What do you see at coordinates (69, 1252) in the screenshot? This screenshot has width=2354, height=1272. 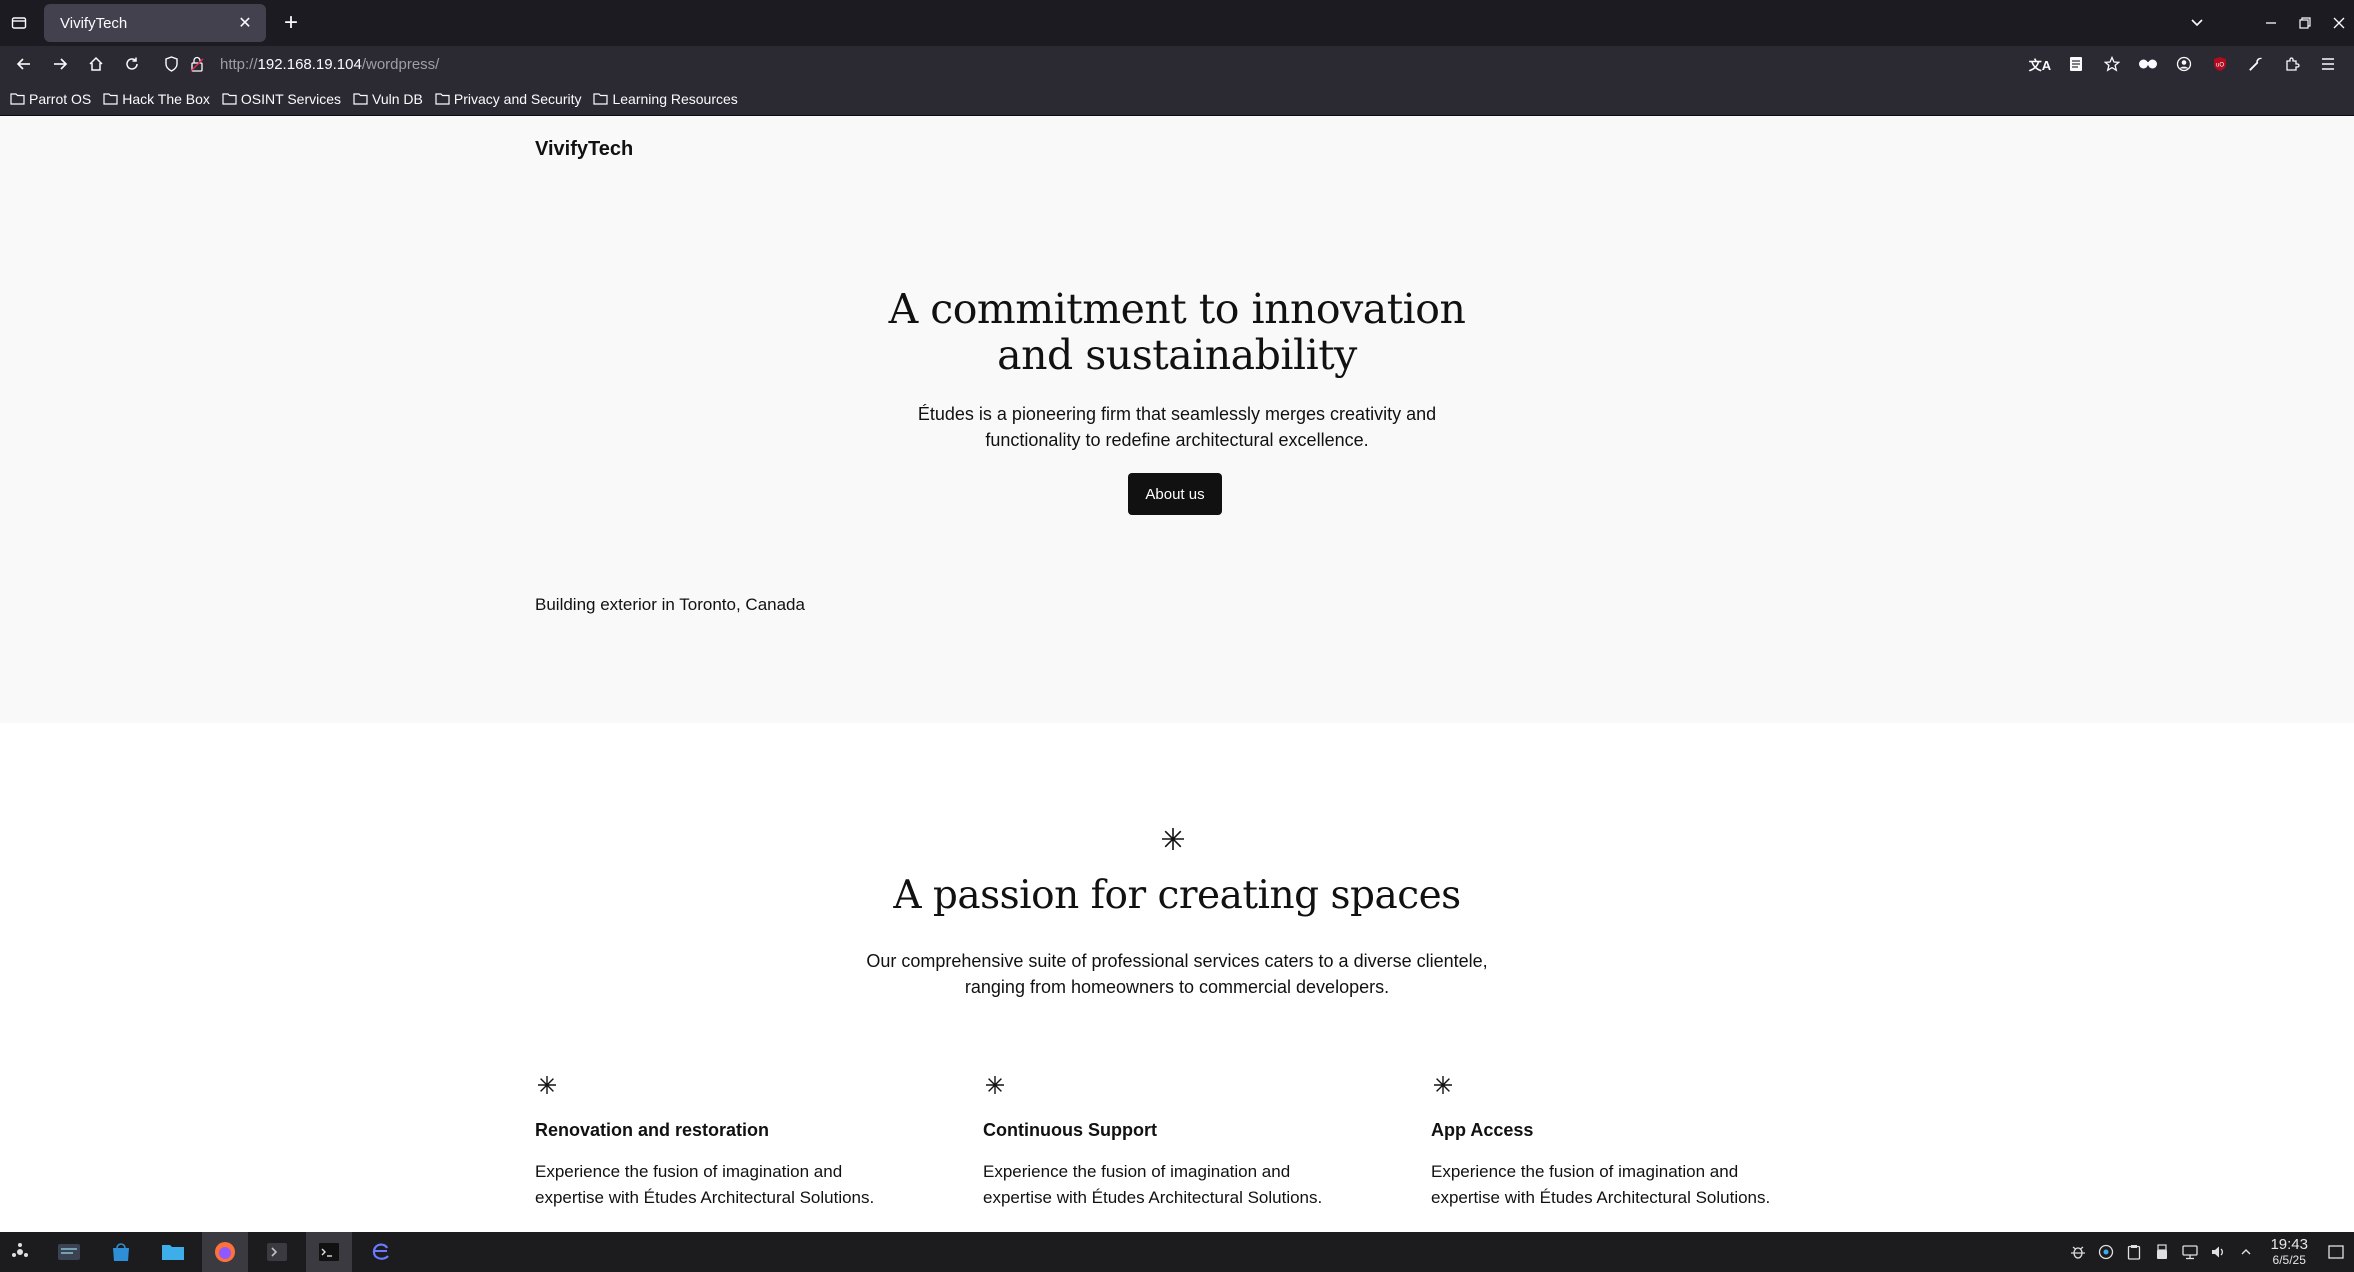 I see `task-manager-icon` at bounding box center [69, 1252].